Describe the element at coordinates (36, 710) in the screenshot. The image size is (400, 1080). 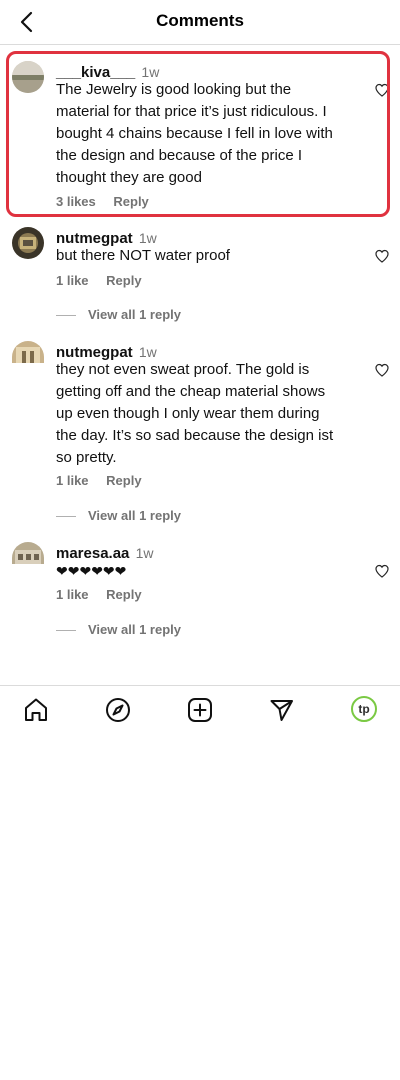
I see `home-icon` at that location.